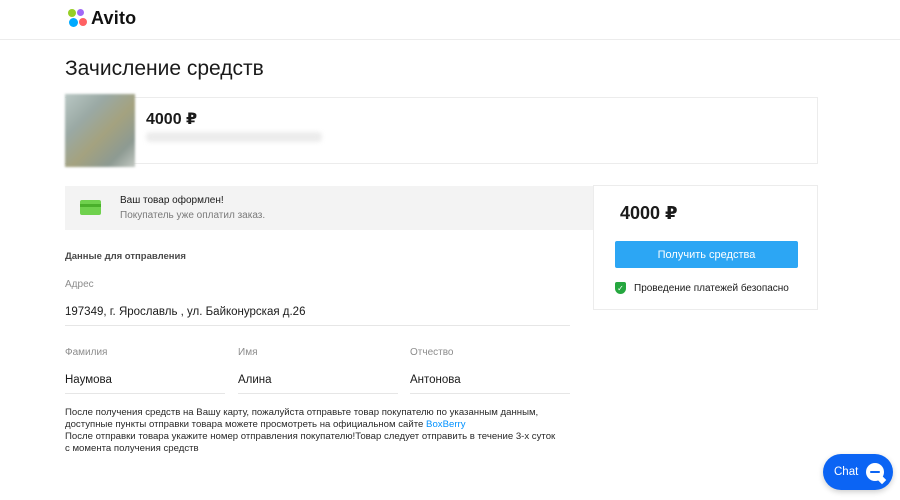  Describe the element at coordinates (100, 130) in the screenshot. I see `item-thumbnail` at that location.